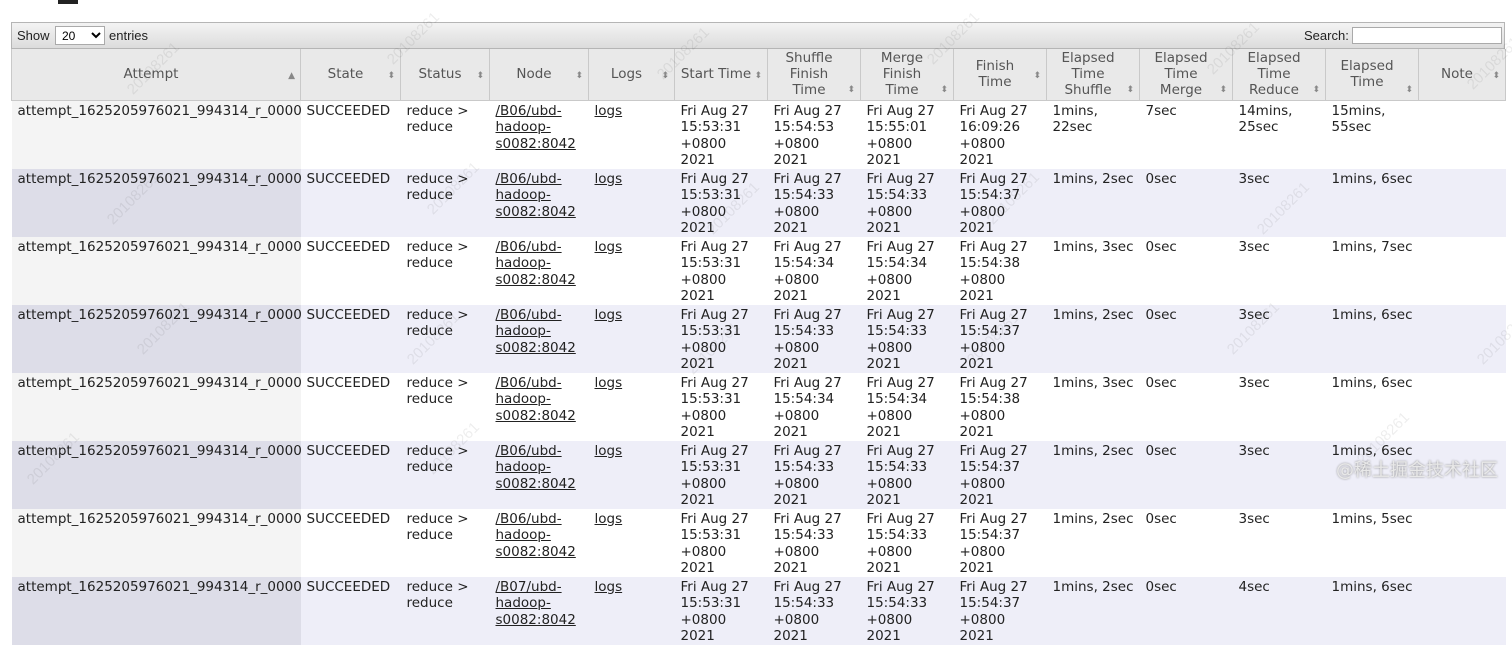 The height and width of the screenshot is (645, 1512). I want to click on column-header-e-shuffle: Elapsed Time Shuffle ⬍, so click(1093, 75).